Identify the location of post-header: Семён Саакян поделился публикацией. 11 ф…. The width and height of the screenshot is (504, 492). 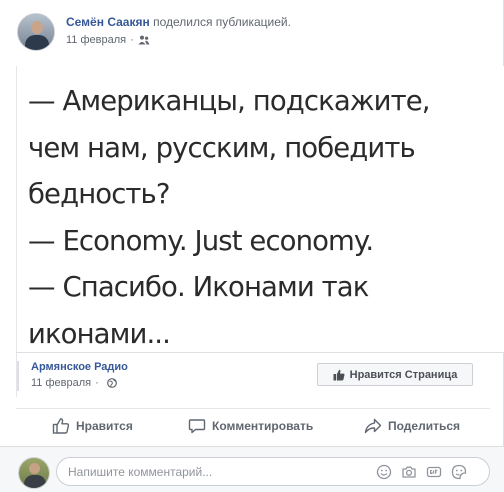
(252, 32).